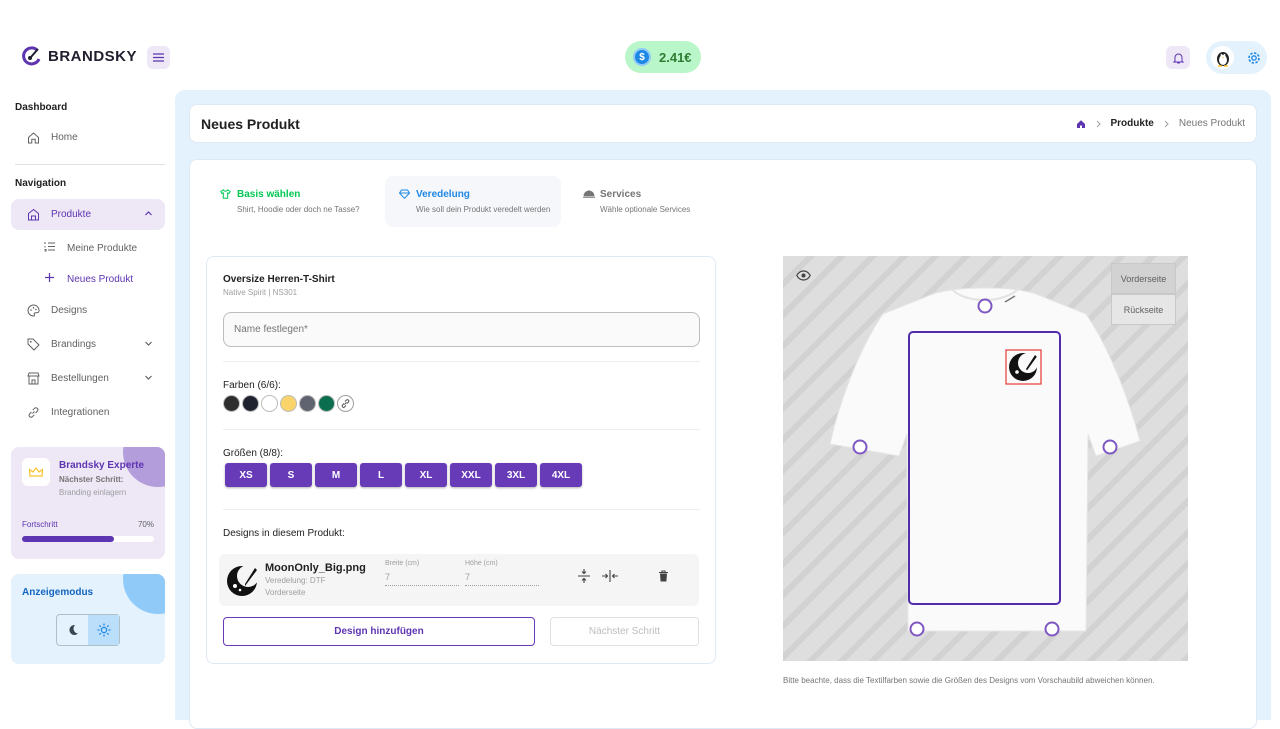  I want to click on profile-menu, so click(1236, 57).